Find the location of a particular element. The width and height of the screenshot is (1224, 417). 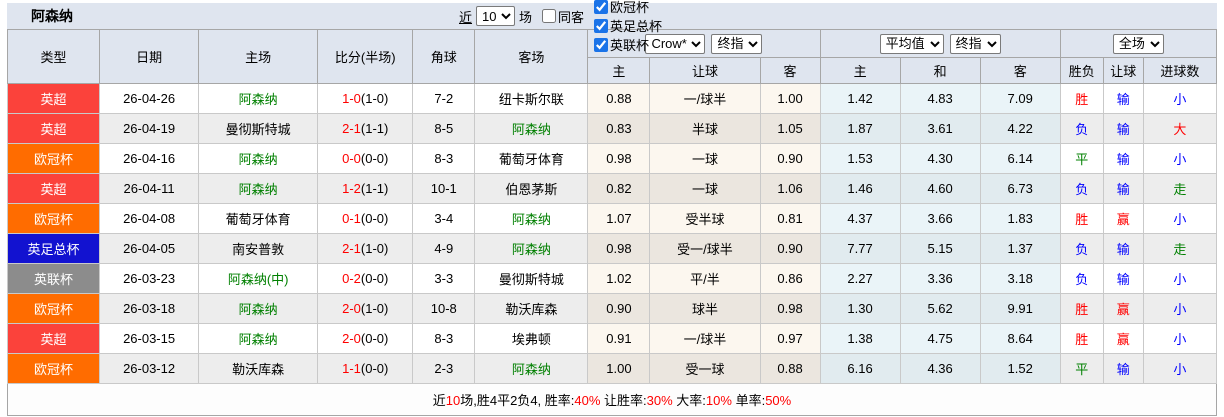

home-team-cell: 阿森纳(中) is located at coordinates (258, 278).